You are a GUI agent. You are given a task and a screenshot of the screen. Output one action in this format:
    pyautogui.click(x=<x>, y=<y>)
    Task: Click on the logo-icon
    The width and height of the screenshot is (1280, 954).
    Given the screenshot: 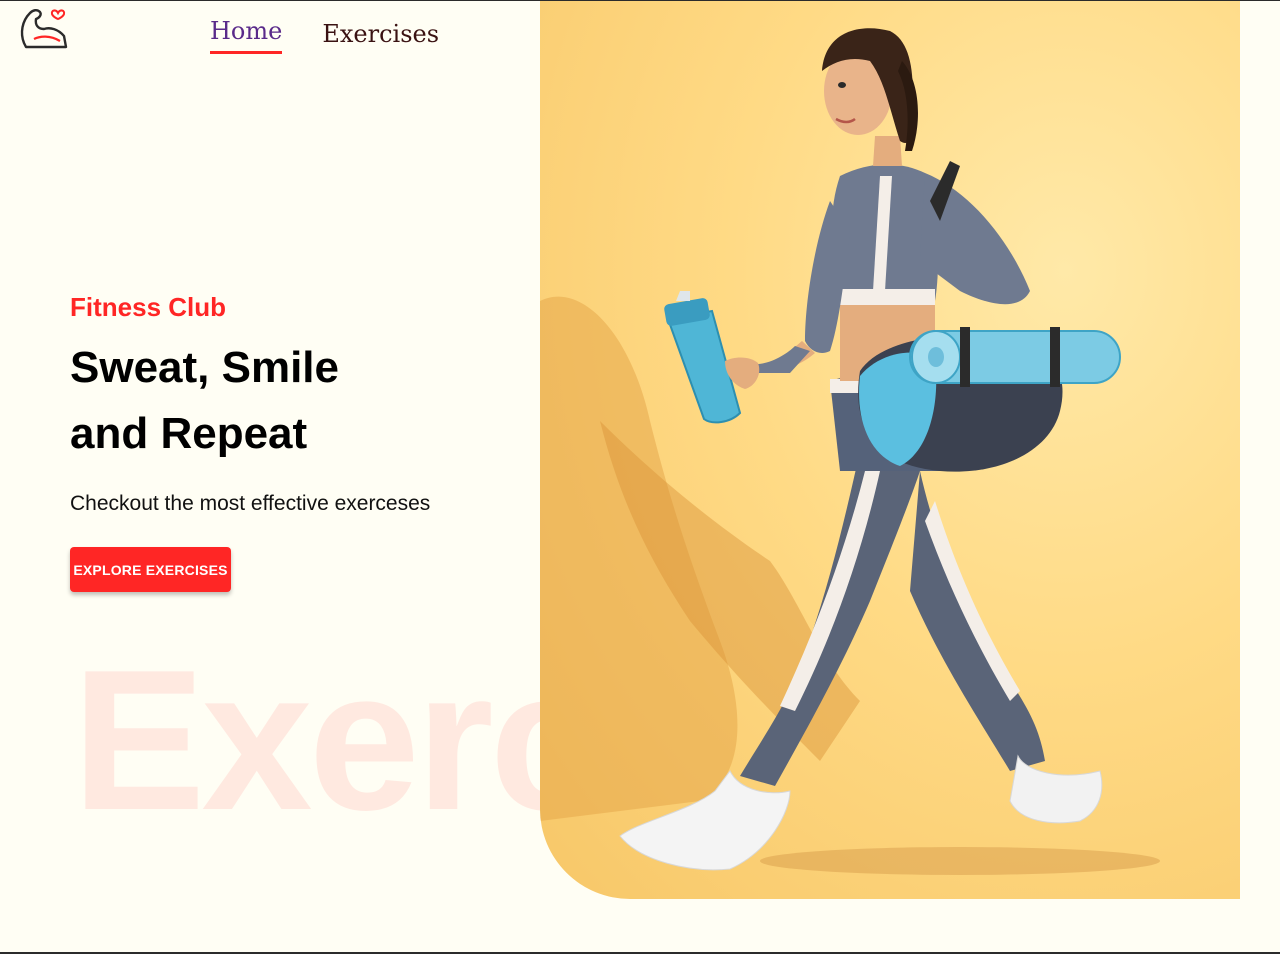 What is the action you would take?
    pyautogui.click(x=44, y=28)
    